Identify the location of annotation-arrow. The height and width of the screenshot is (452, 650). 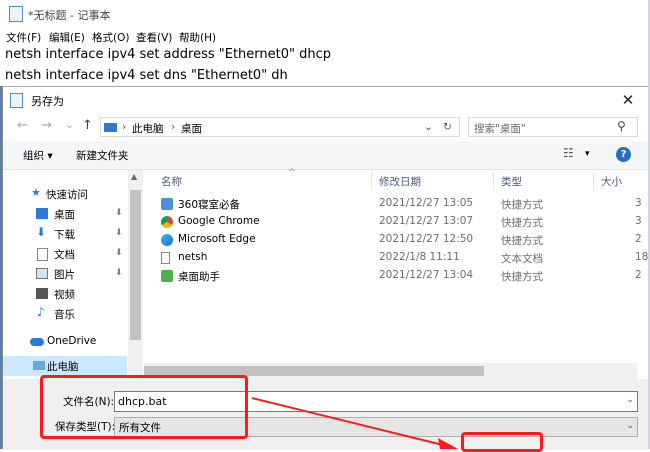
(354, 423).